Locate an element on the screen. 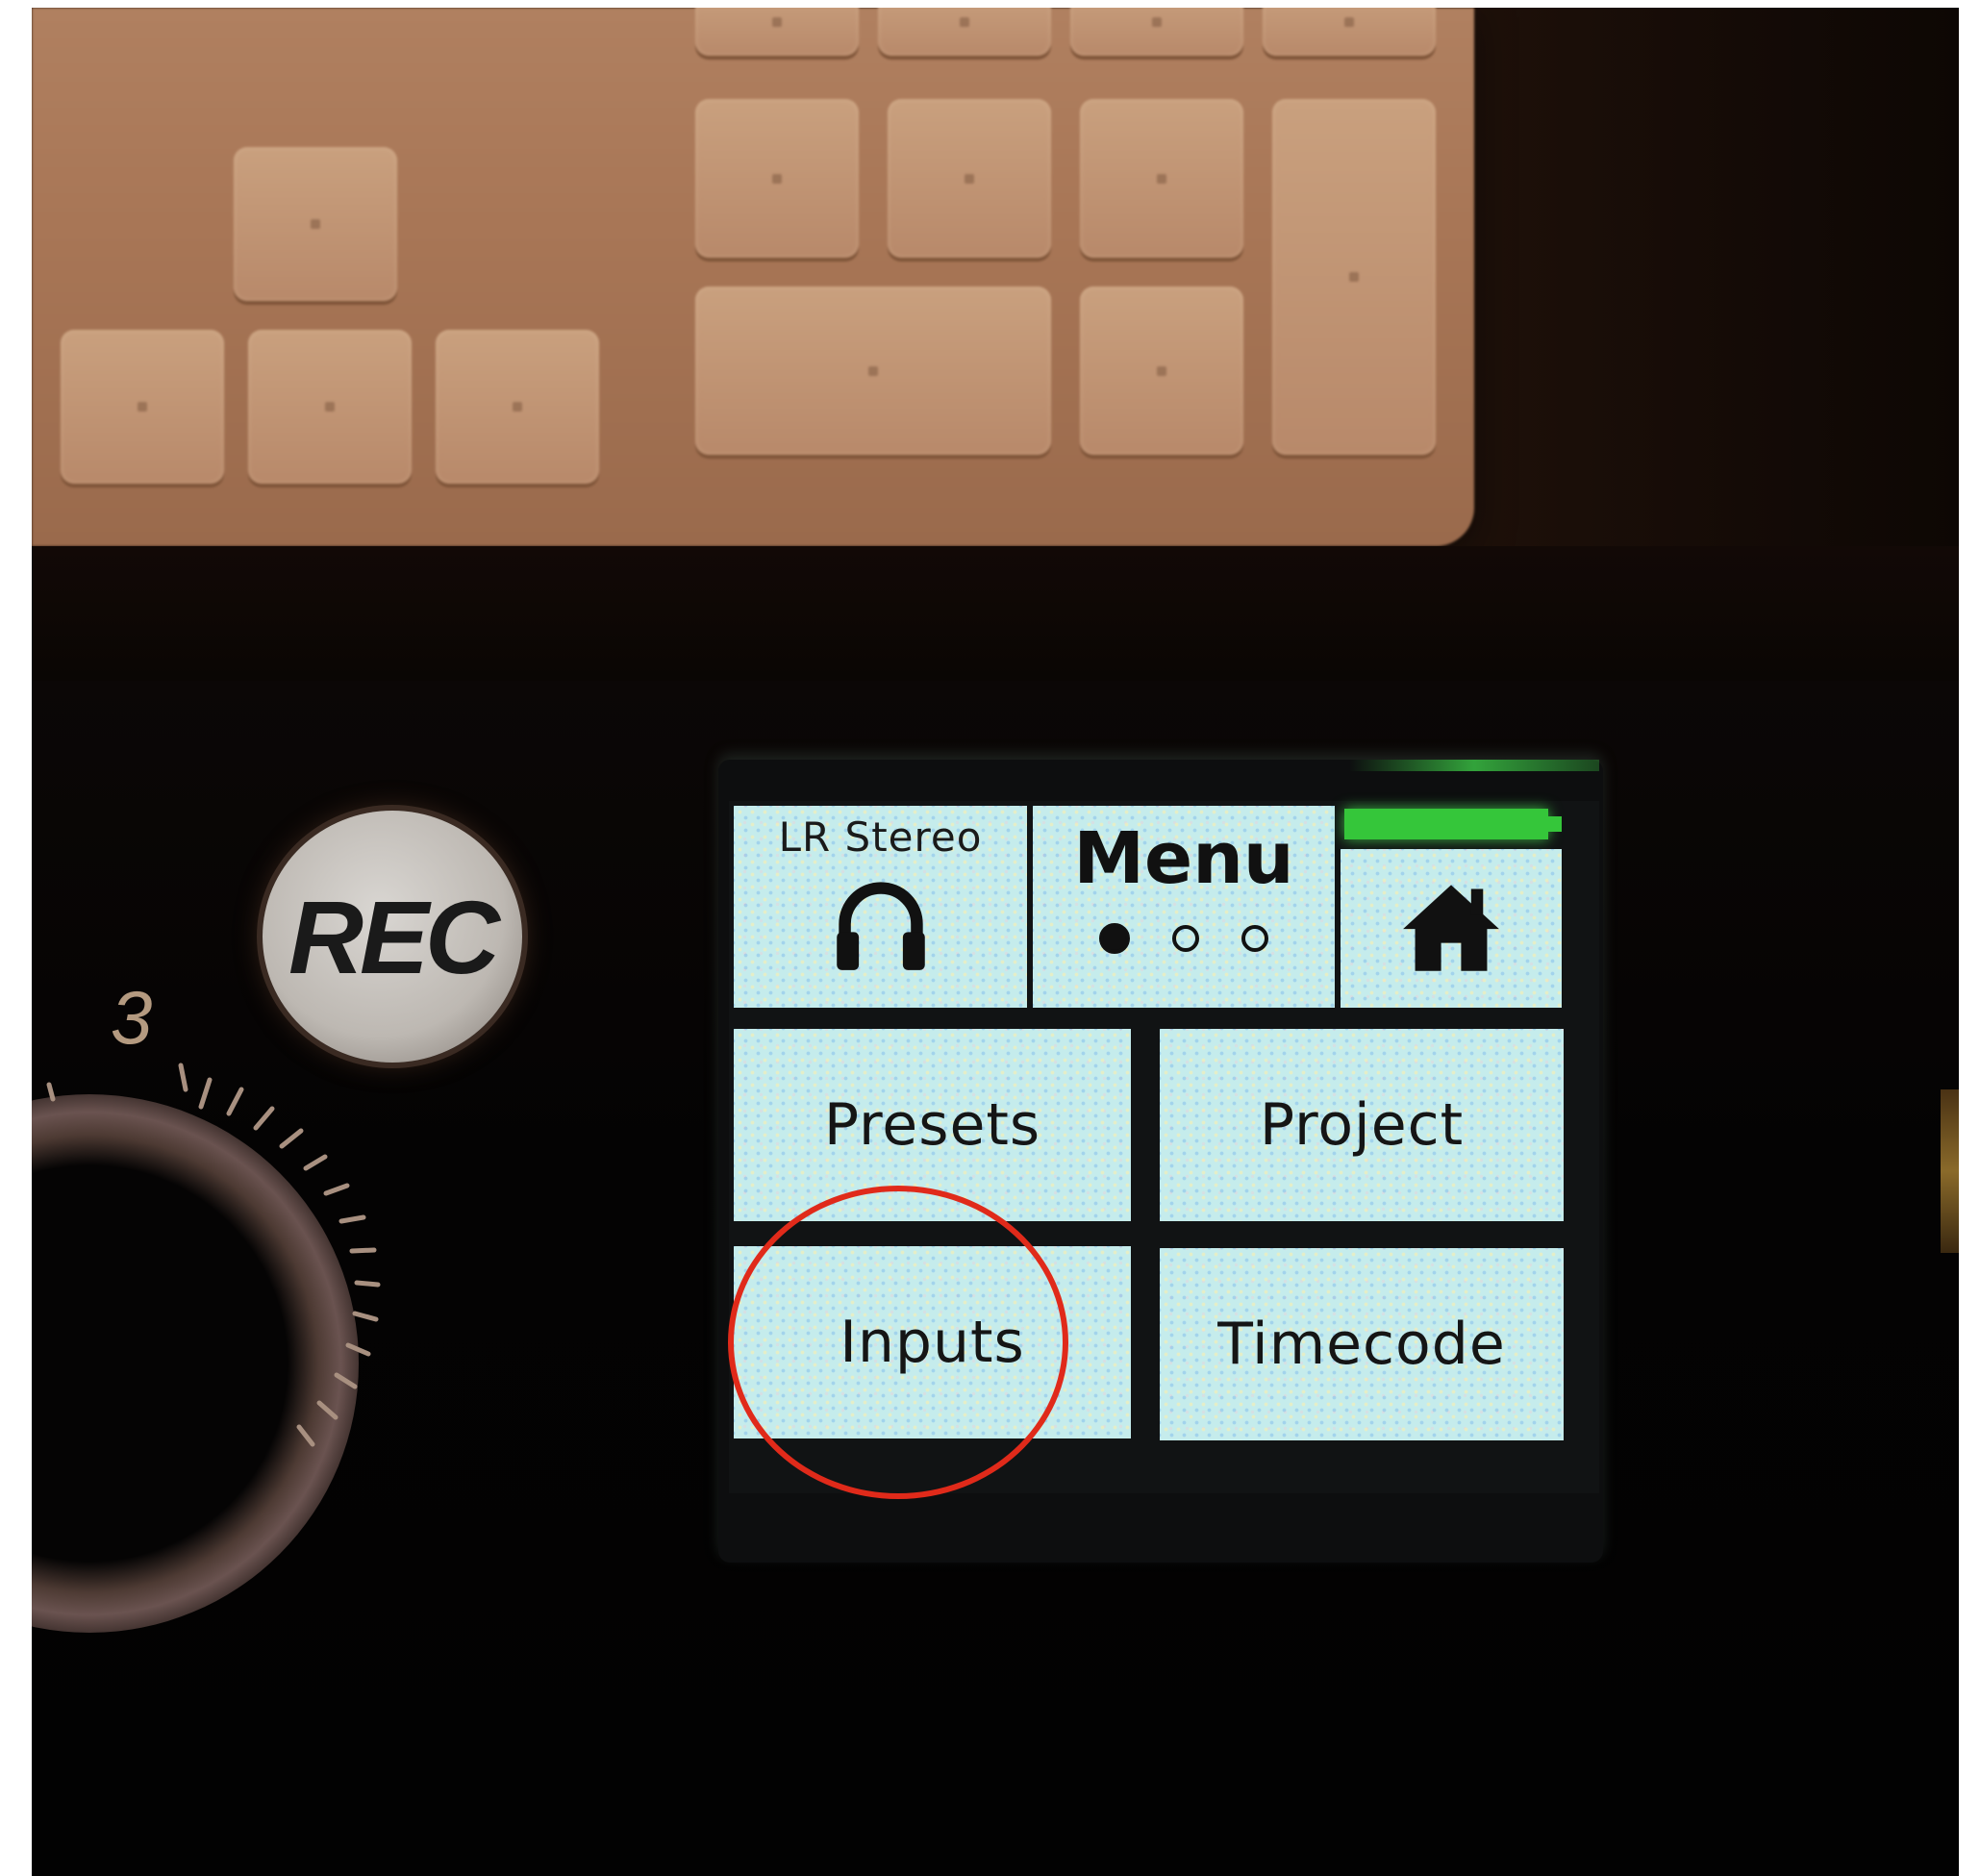 Image resolution: width=1980 pixels, height=1876 pixels. project-label: Project is located at coordinates (1362, 1125).